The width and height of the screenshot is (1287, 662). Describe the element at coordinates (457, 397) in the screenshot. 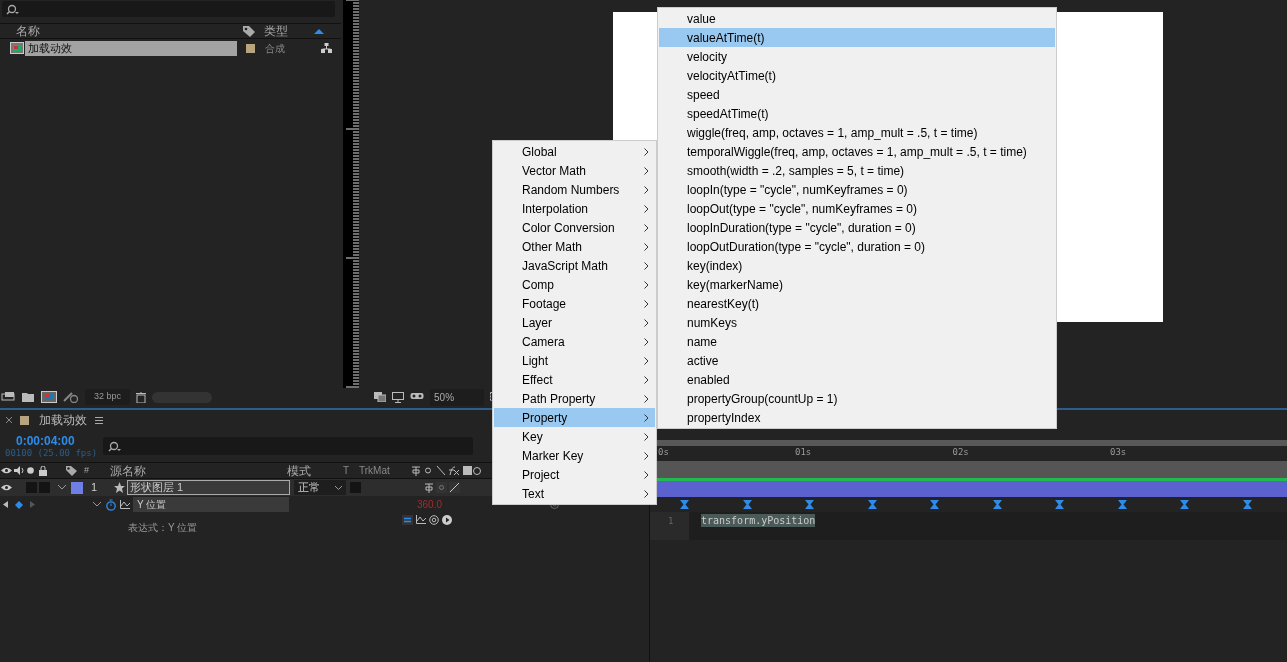

I see `zoom-dropdown: 50%` at that location.